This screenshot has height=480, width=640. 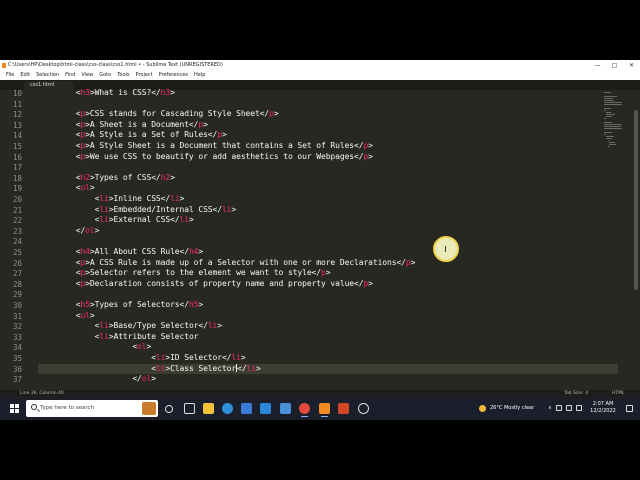 I want to click on code-line: <p>A Sheet is a Document</p>, so click(x=123, y=125).